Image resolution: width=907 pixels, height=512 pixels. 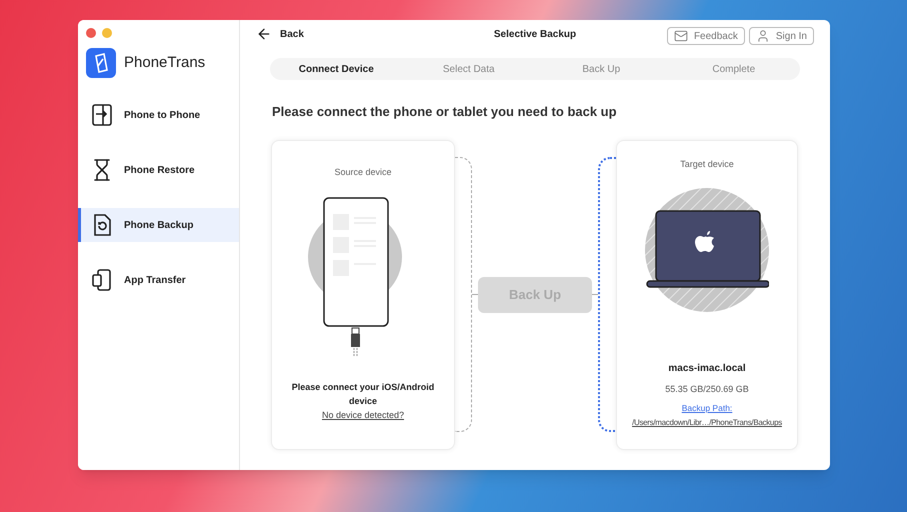 What do you see at coordinates (707, 389) in the screenshot?
I see `storage-text: 55.35 GB/250.69 GB` at bounding box center [707, 389].